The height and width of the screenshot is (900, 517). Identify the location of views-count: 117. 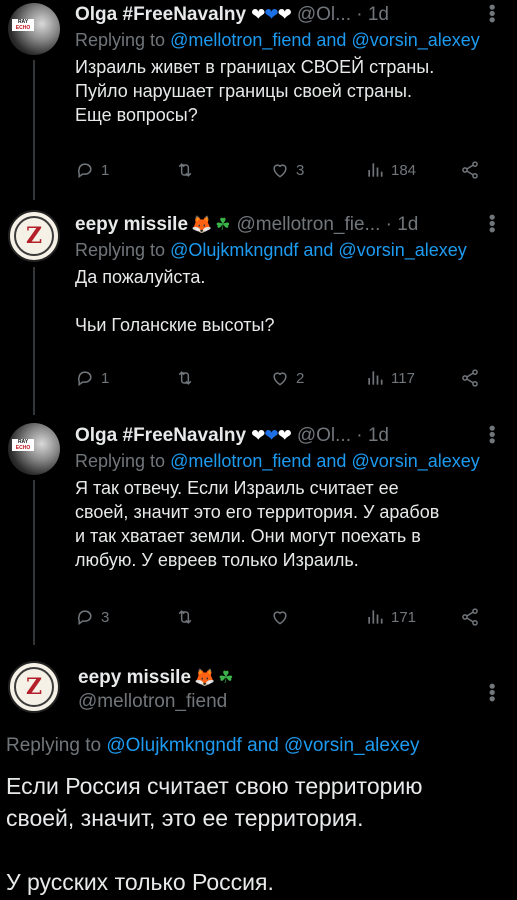
(403, 378).